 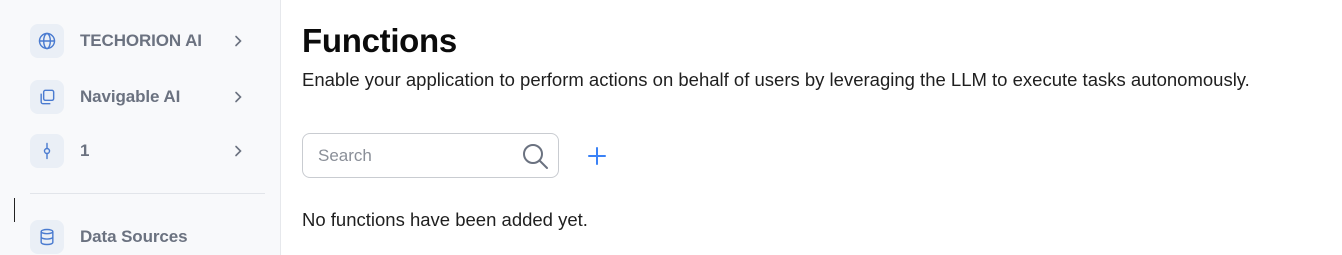 I want to click on sidebar-item-label: TECHORION AI, so click(x=141, y=40).